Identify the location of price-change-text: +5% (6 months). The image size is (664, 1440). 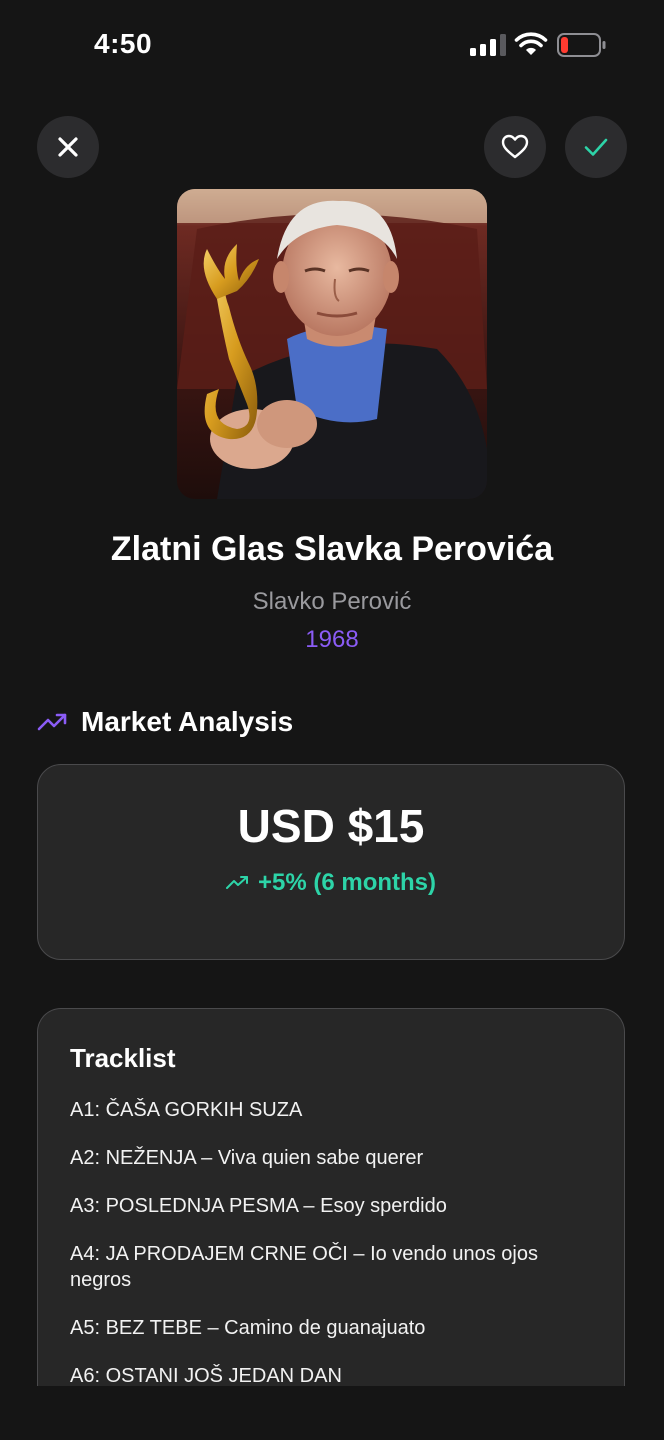
(347, 882).